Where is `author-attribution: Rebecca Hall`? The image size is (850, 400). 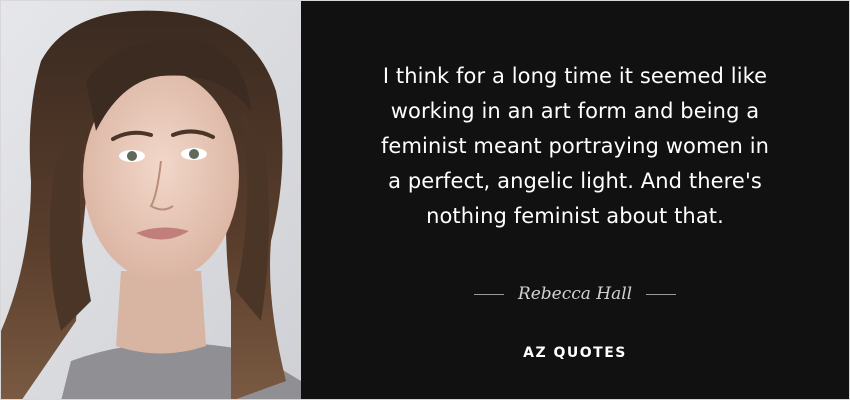 author-attribution: Rebecca Hall is located at coordinates (575, 294).